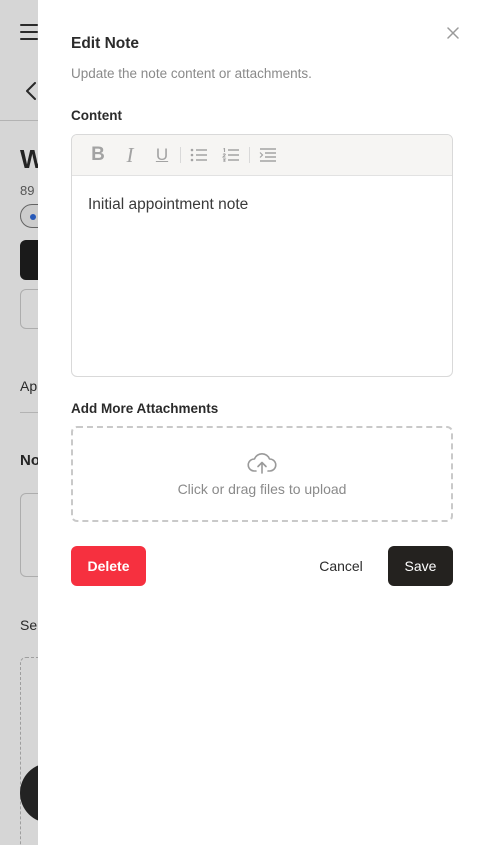 This screenshot has height=845, width=500. I want to click on bold-button: B, so click(98, 155).